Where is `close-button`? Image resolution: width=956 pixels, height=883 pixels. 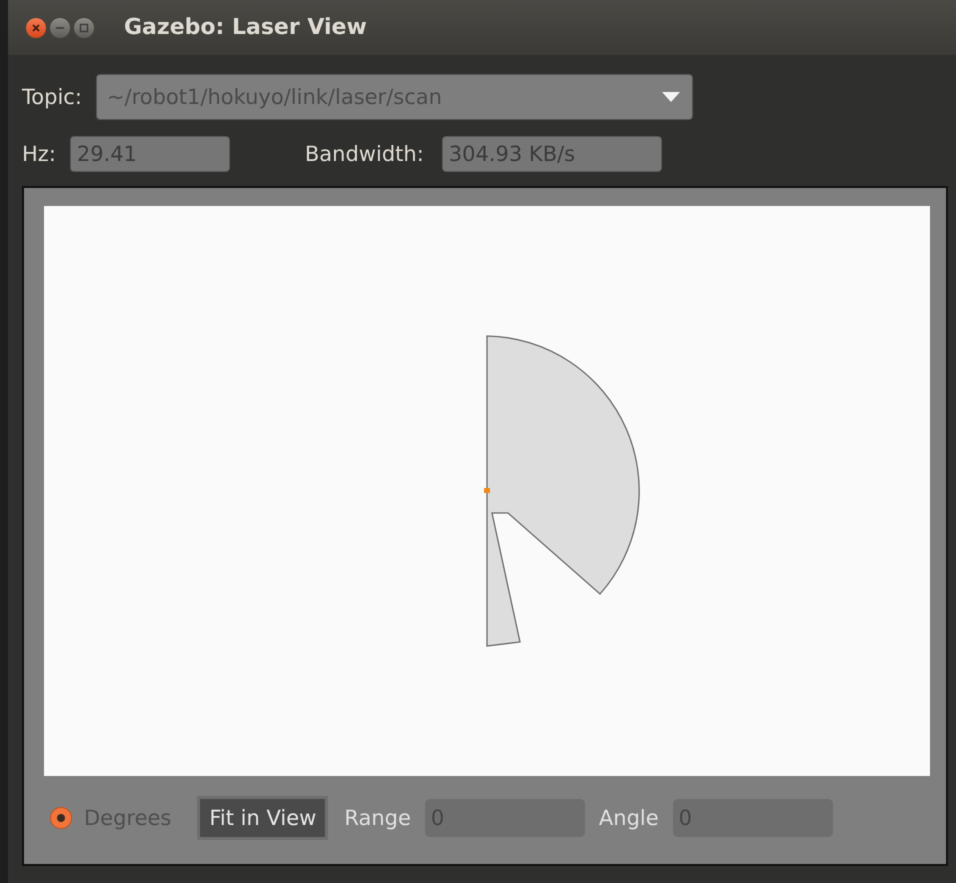 close-button is located at coordinates (36, 28).